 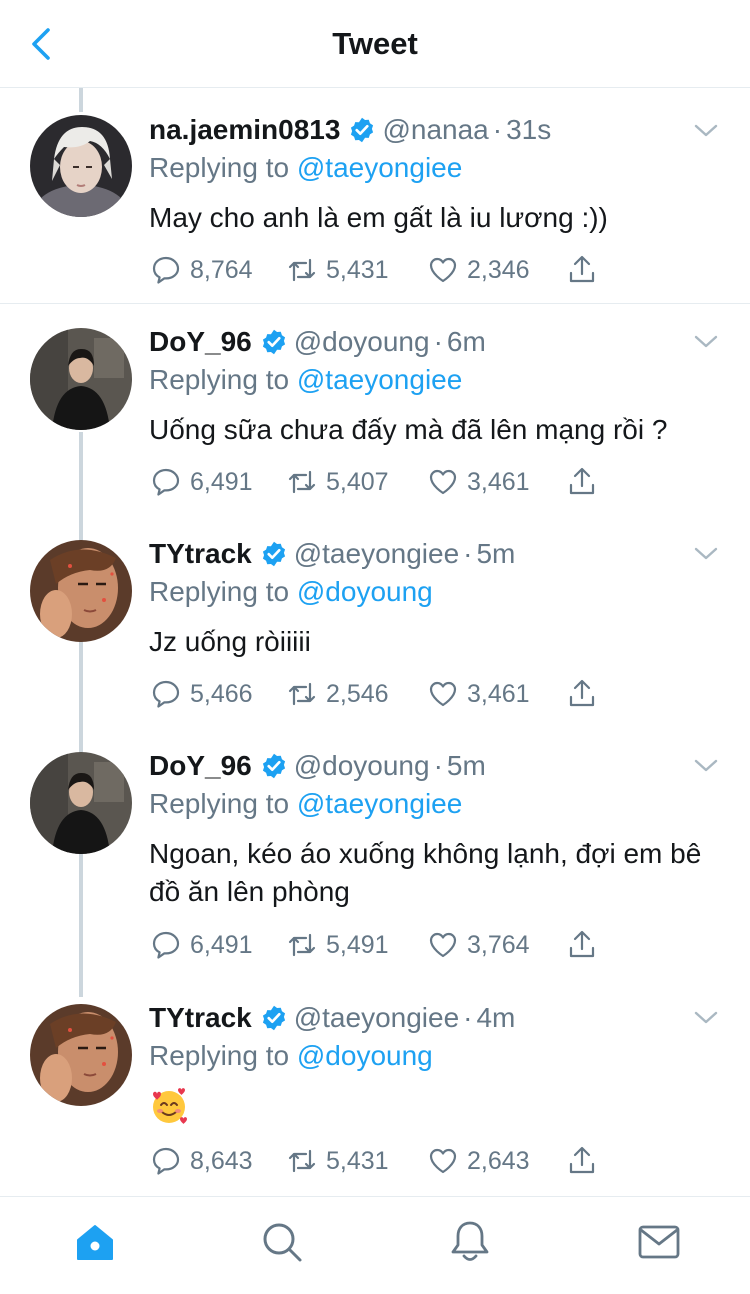 I want to click on reply-button: 5,466, so click(x=201, y=694).